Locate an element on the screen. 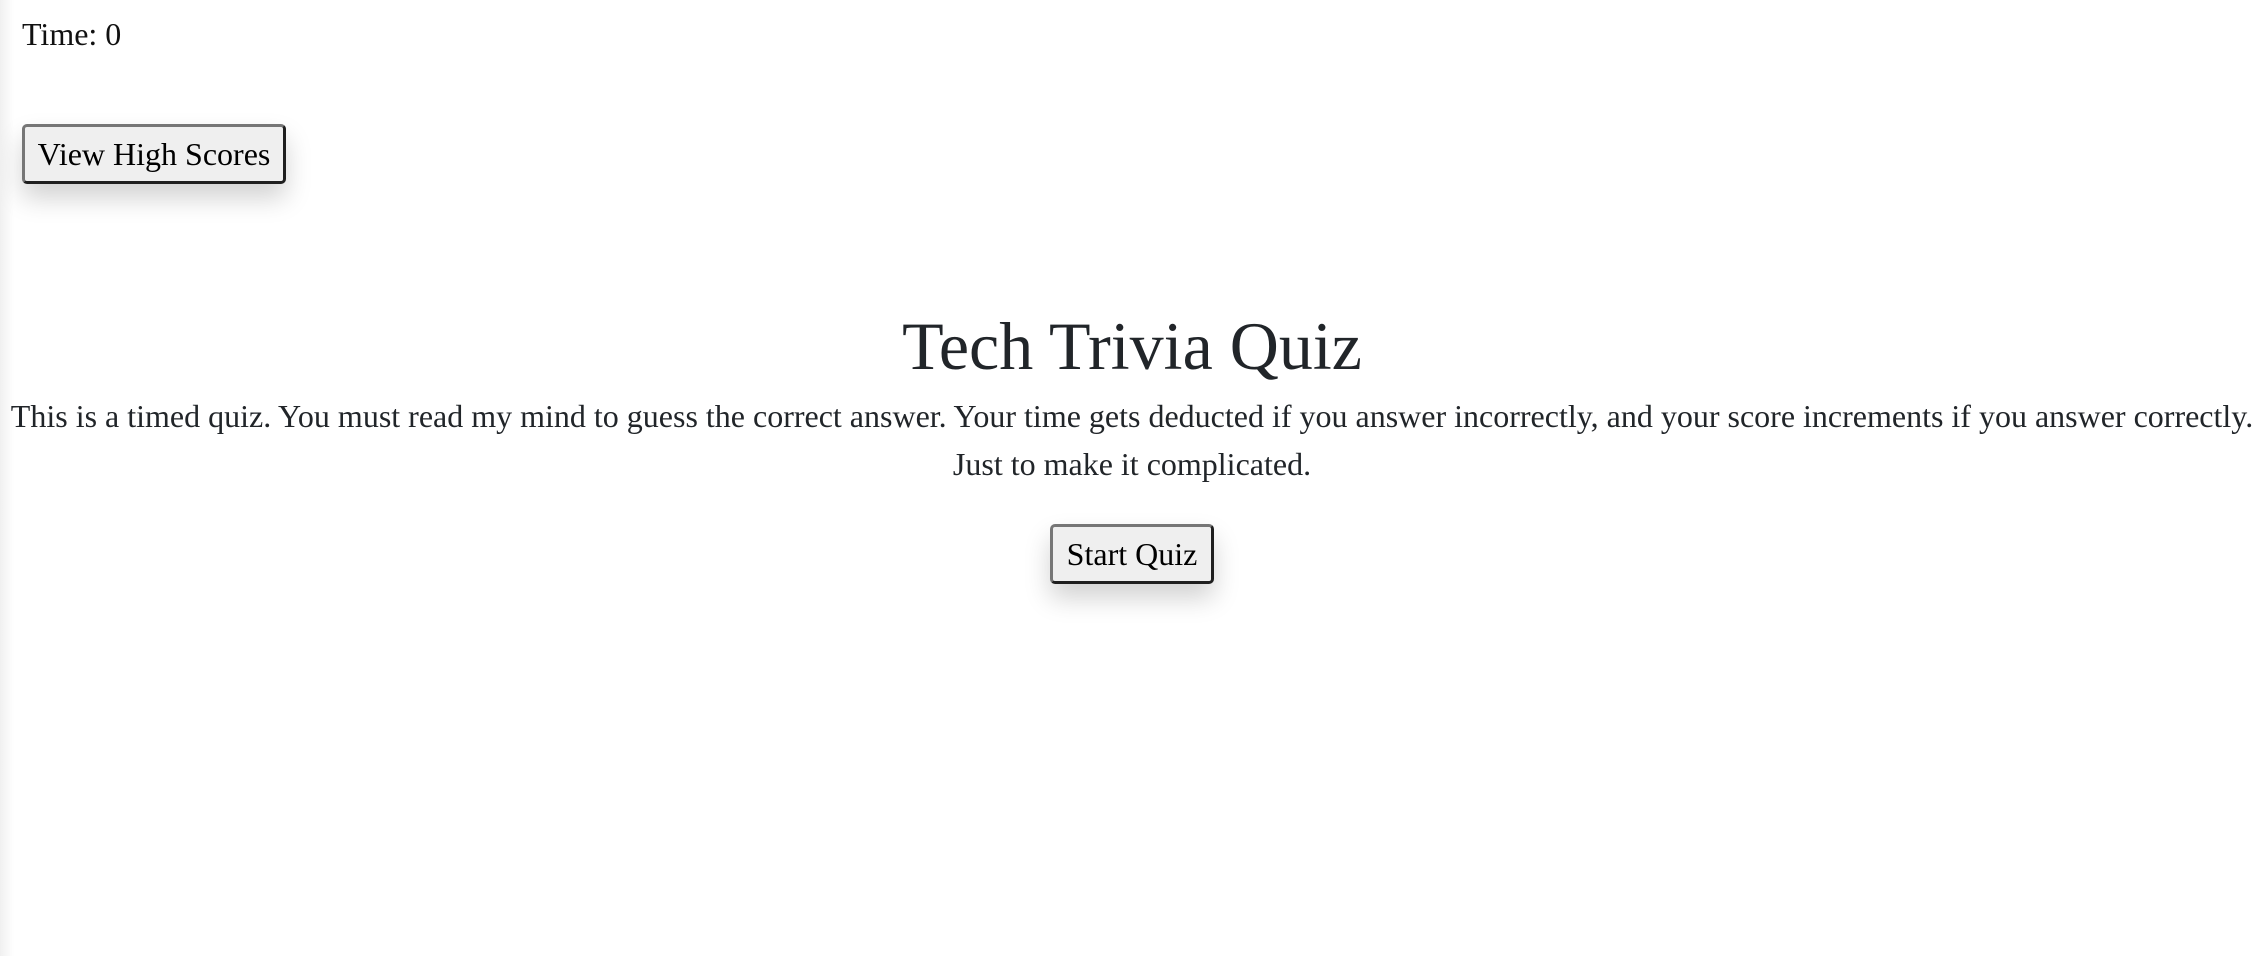  quiz-title: Tech Trivia Quiz is located at coordinates (1132, 346).